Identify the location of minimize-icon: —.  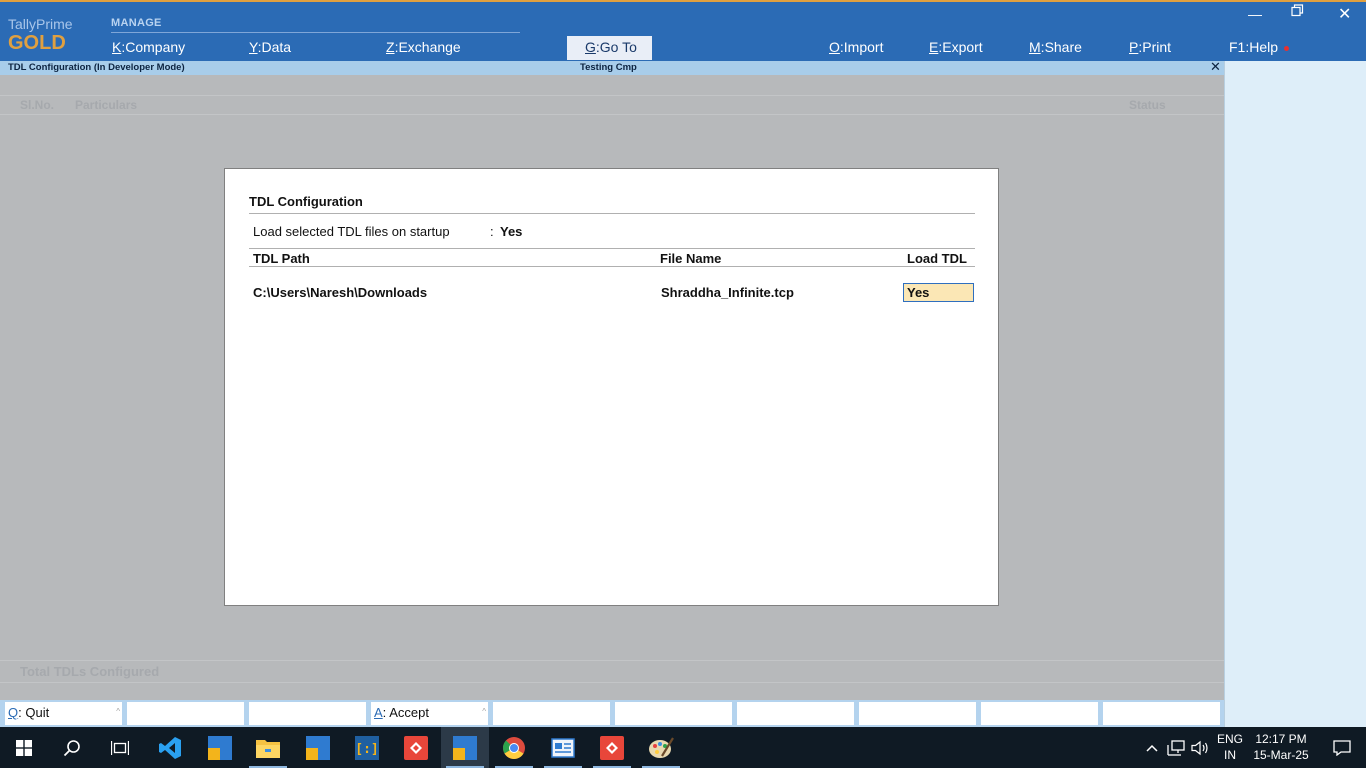
(1255, 14).